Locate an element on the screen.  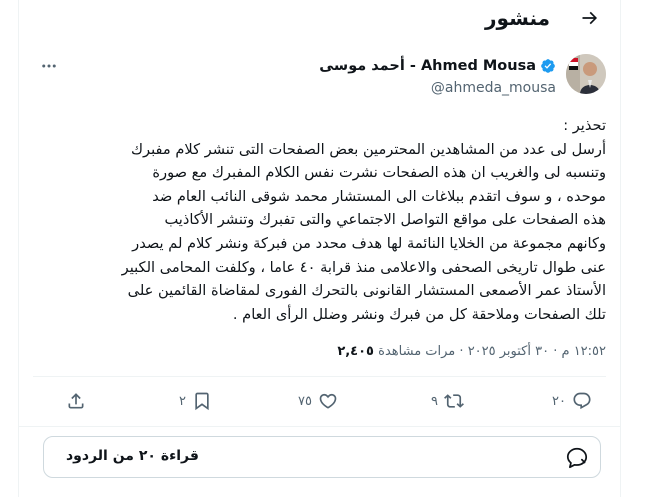
author-name: Ahmed Mousa - أحمد موسى is located at coordinates (437, 66).